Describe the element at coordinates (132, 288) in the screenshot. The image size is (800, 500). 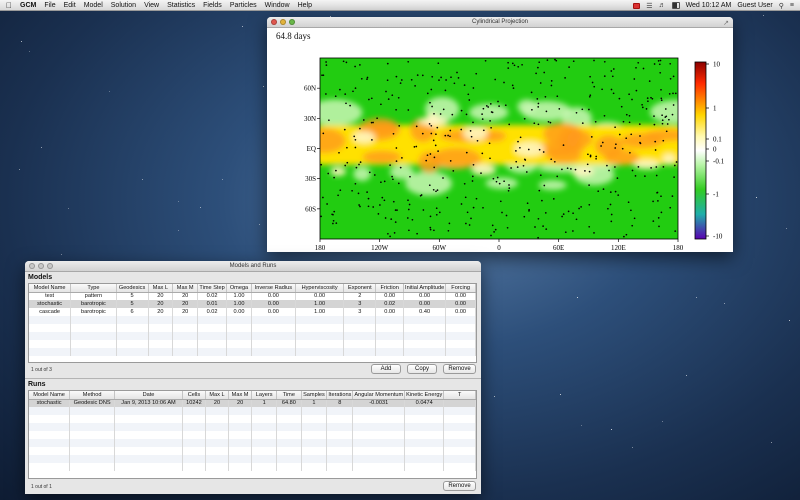
I see `models-column-header: Geodesics` at that location.